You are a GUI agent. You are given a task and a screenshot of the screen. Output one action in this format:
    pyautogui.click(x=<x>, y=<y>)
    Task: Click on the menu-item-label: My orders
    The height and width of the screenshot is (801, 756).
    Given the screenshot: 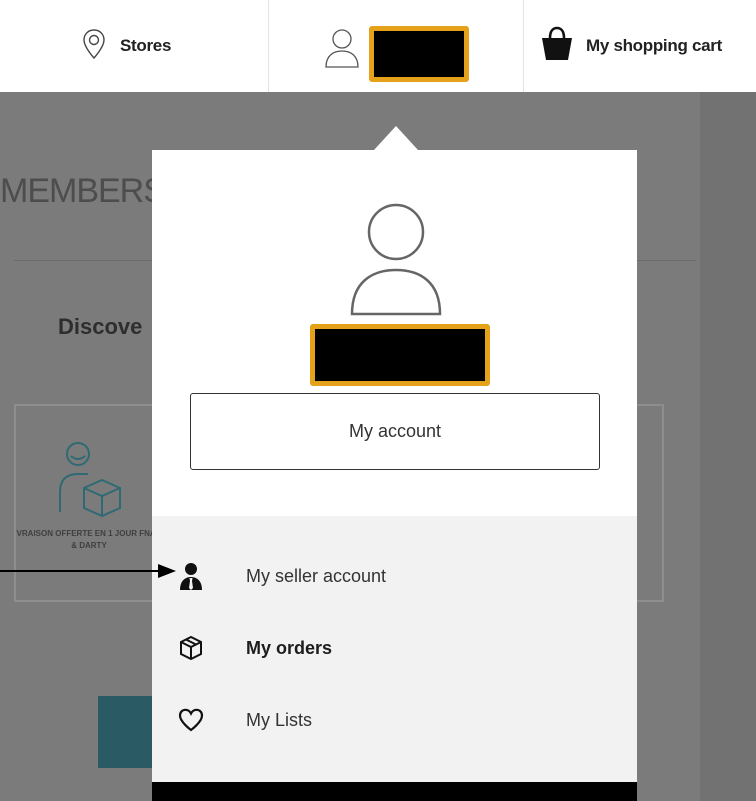 What is the action you would take?
    pyautogui.click(x=289, y=647)
    